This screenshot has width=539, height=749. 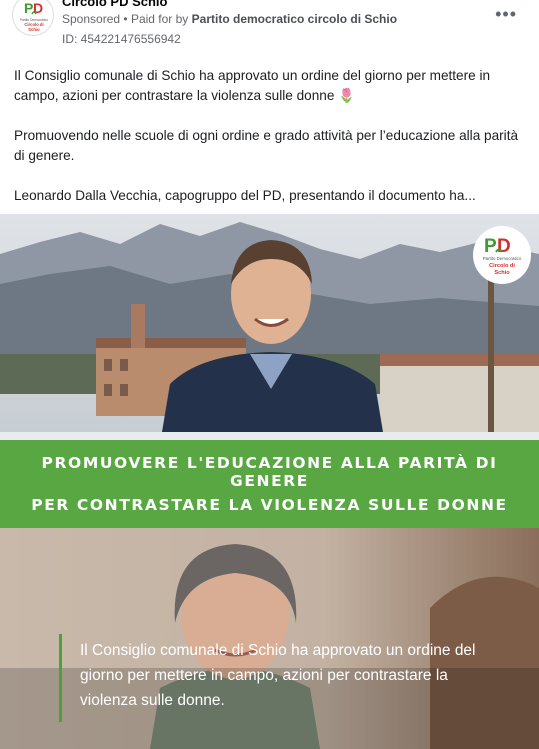 I want to click on more-horizontal-icon: •••, so click(x=506, y=14).